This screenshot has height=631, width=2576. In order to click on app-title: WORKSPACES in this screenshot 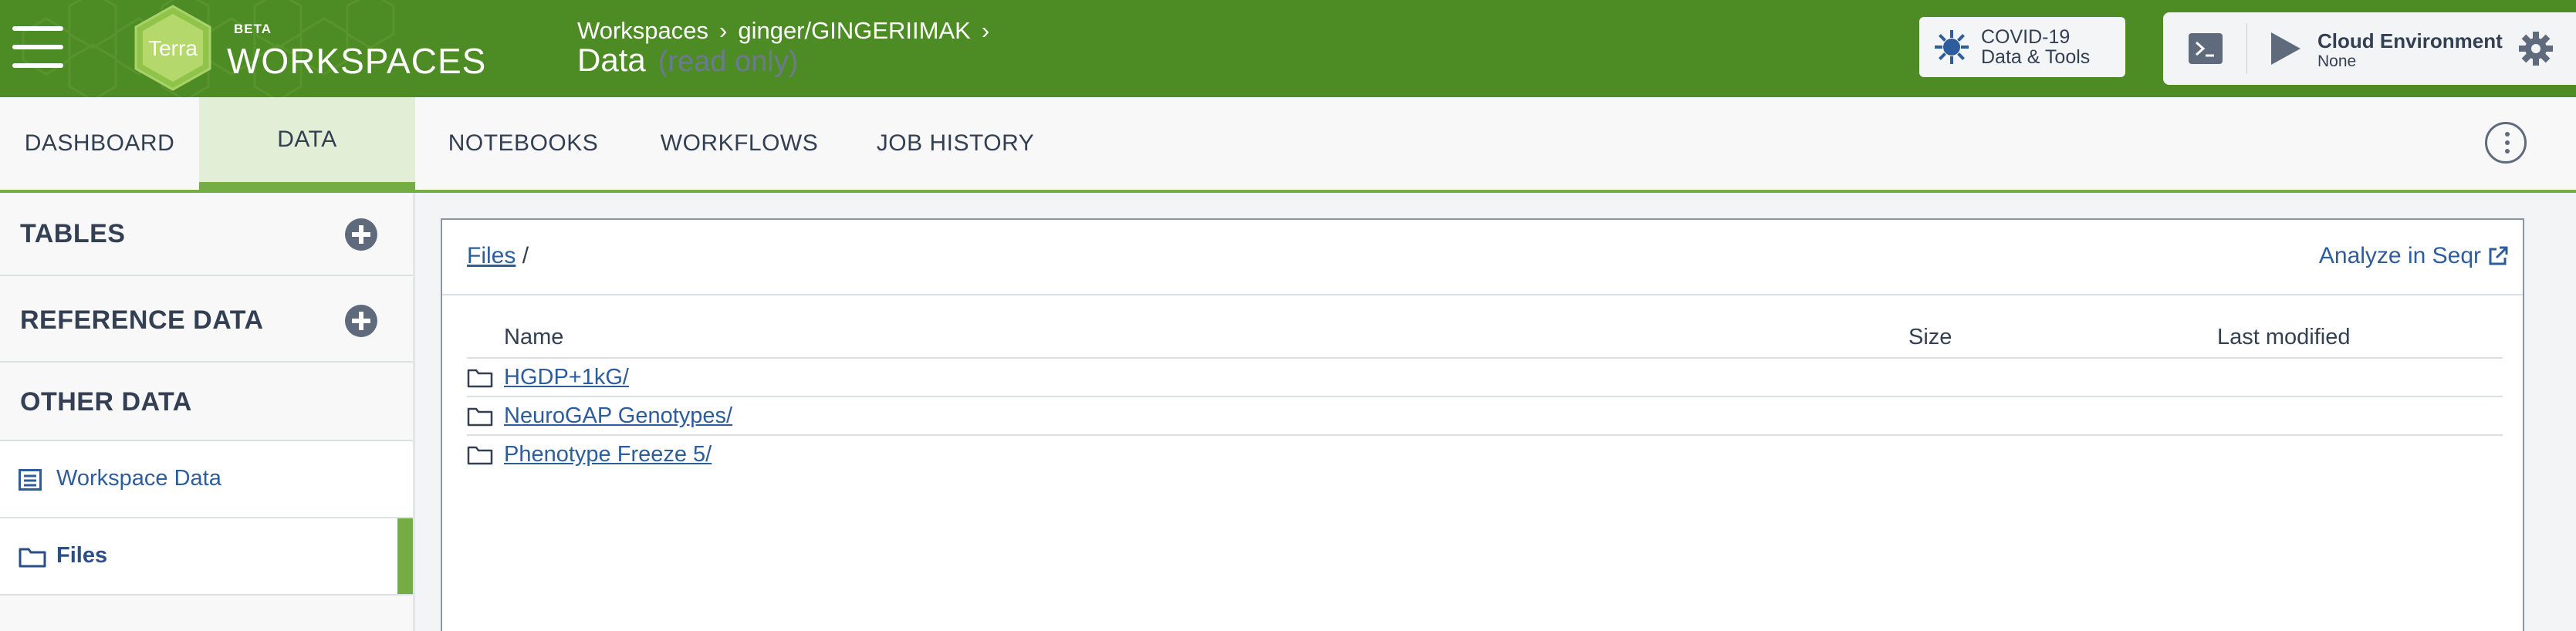, I will do `click(356, 61)`.